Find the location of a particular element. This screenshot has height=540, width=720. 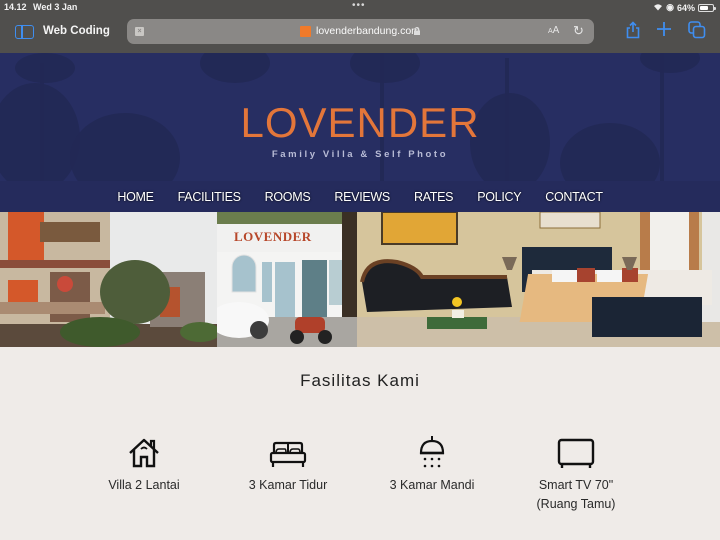

facility-sublabel: (Ruang Tamu) is located at coordinates (576, 504).